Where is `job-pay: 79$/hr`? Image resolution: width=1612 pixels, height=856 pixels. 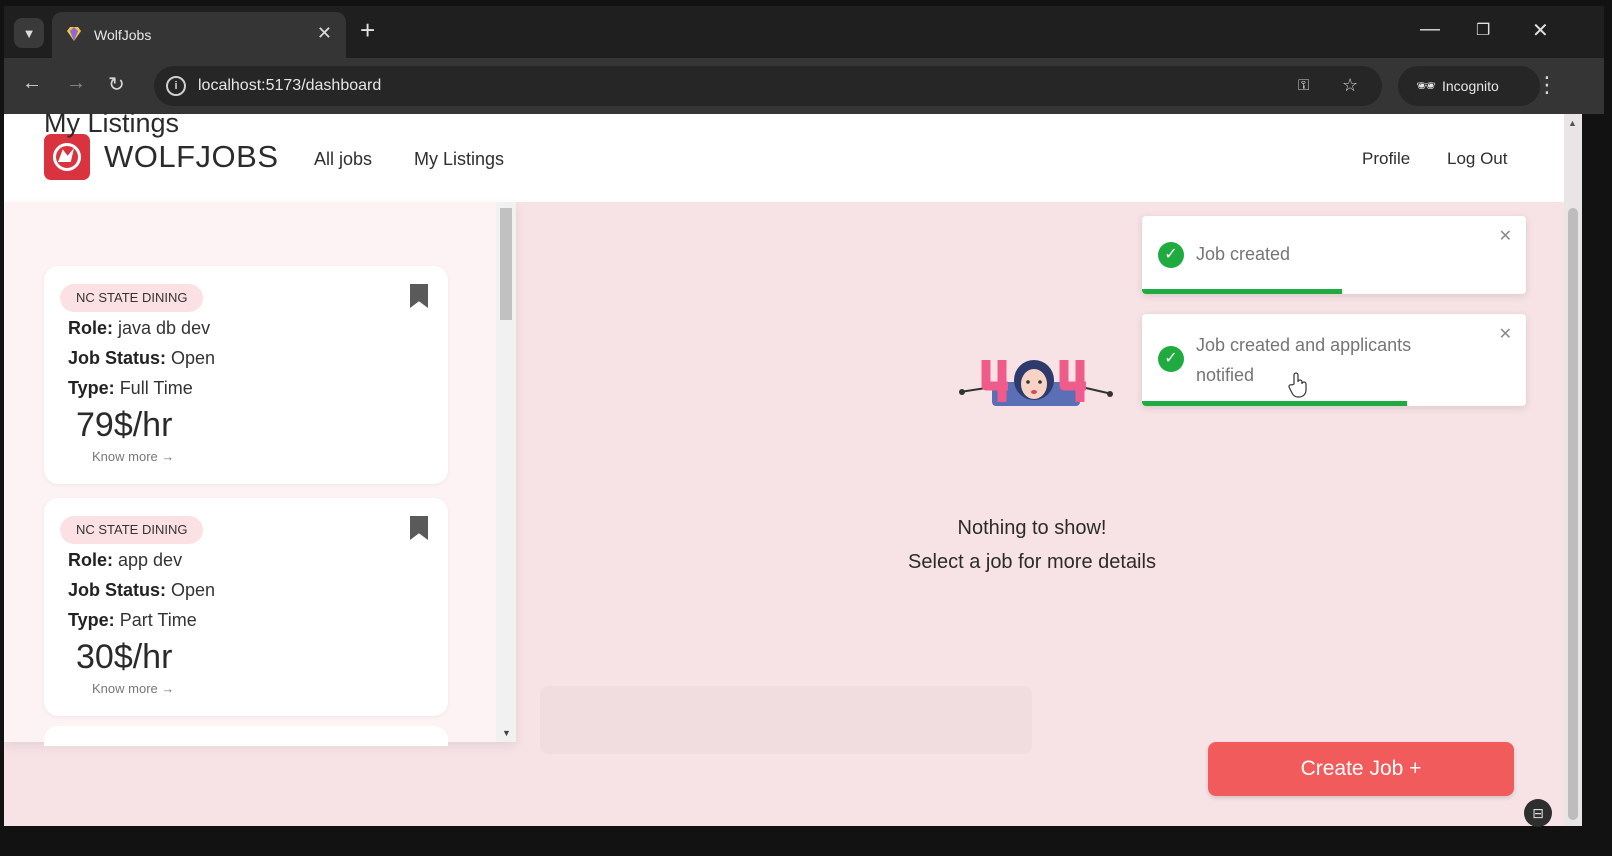 job-pay: 79$/hr is located at coordinates (124, 425).